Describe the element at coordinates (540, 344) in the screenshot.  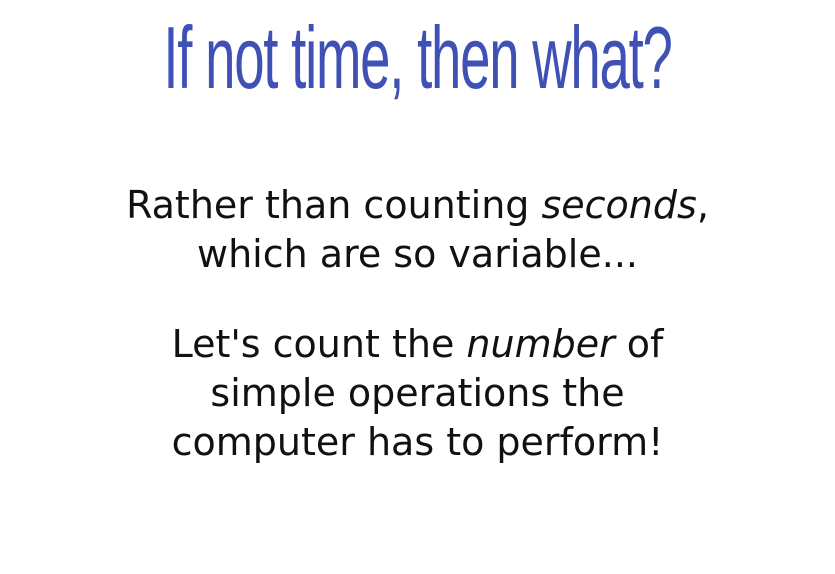
I see `emphasis-number: number` at that location.